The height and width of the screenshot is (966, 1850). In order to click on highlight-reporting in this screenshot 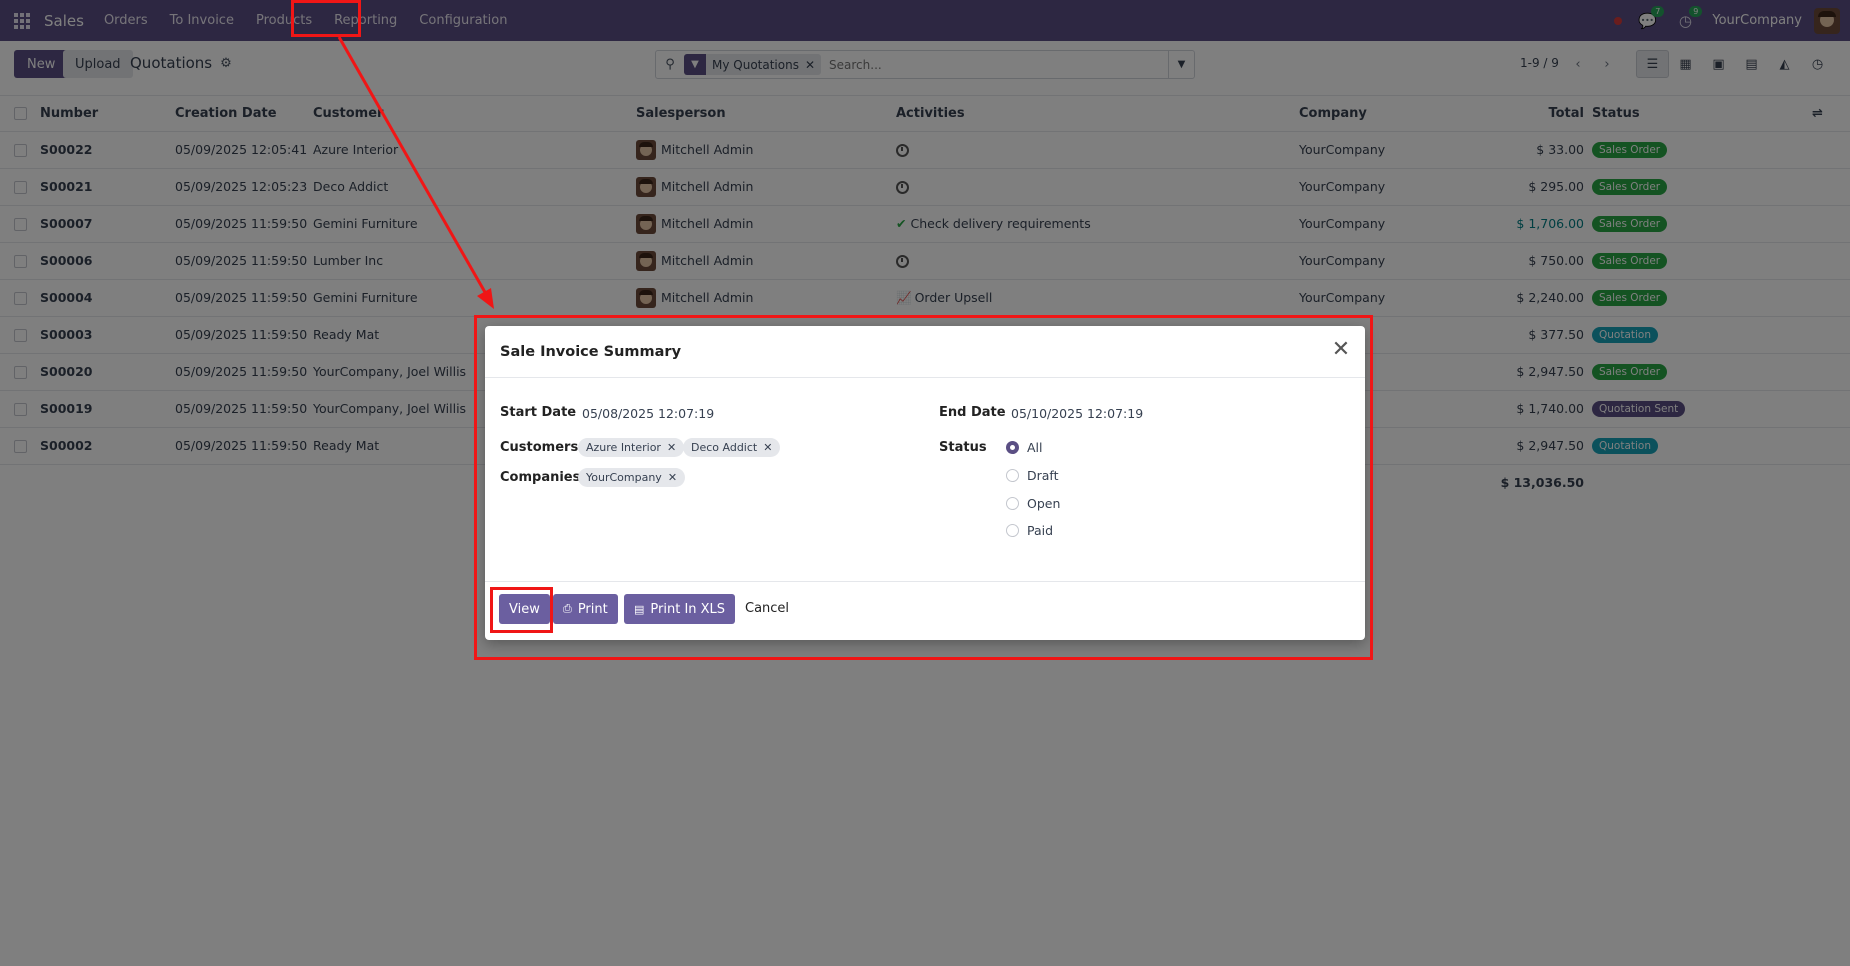, I will do `click(326, 18)`.